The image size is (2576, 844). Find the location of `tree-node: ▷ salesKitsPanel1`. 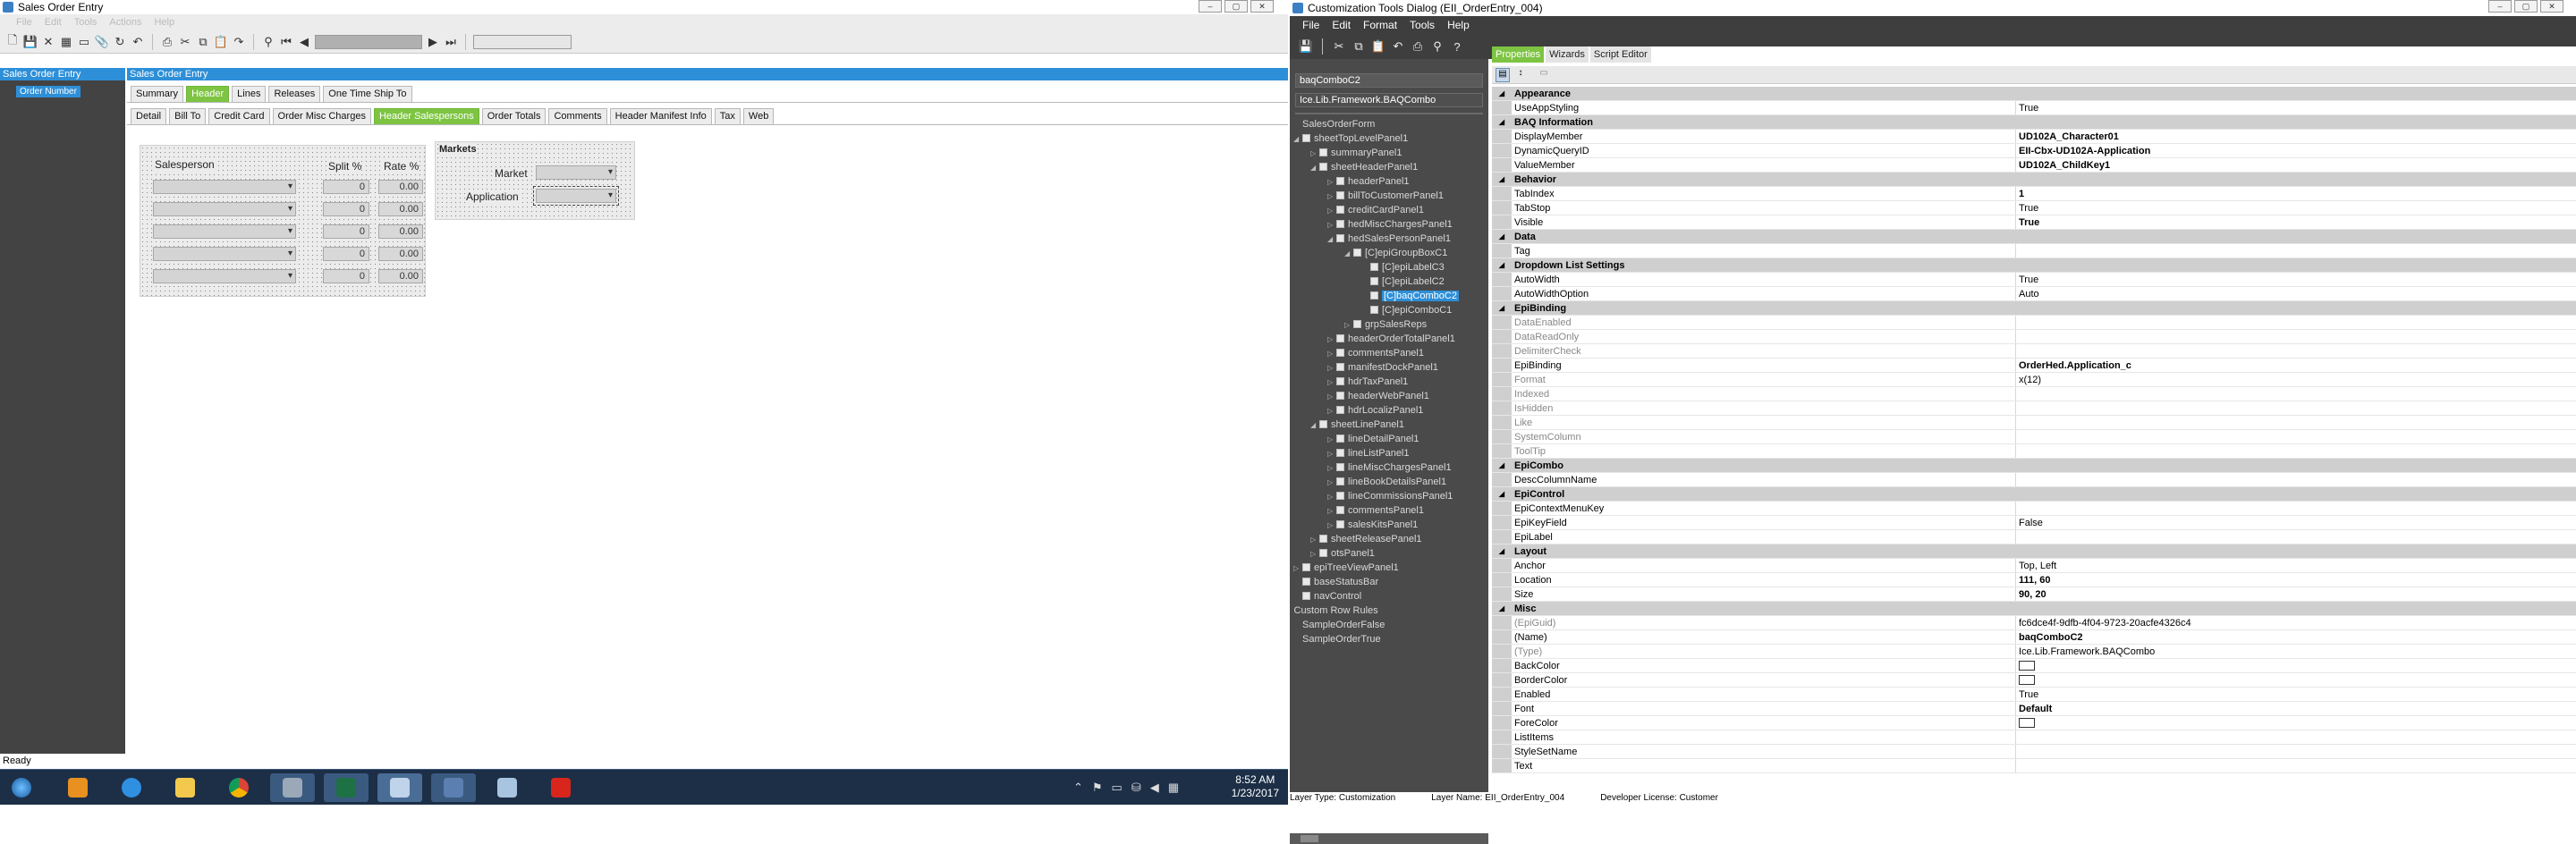

tree-node: ▷ salesKitsPanel1 is located at coordinates (1372, 525).